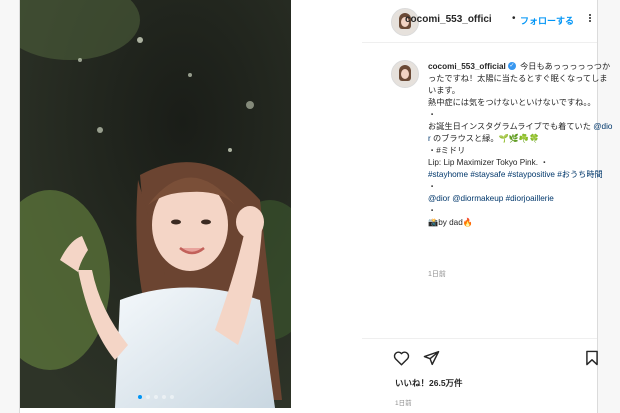  I want to click on caption-username: cocomi_553_official, so click(467, 66).